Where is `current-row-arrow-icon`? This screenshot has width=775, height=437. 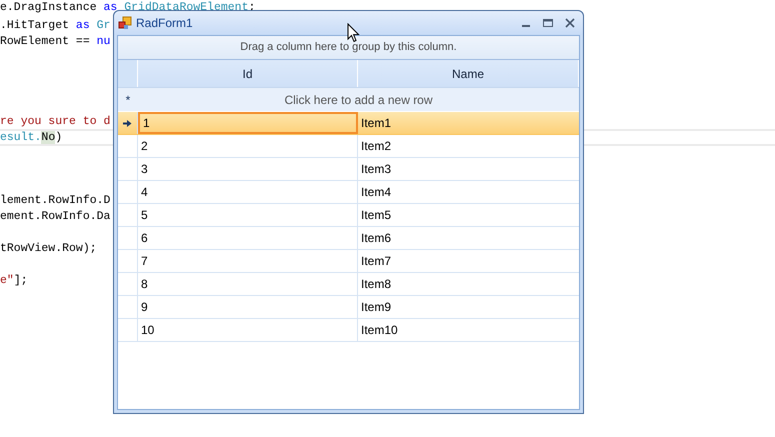 current-row-arrow-icon is located at coordinates (127, 123).